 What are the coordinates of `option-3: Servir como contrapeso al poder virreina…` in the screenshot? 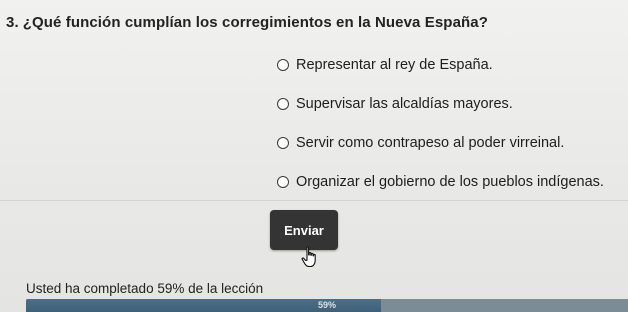 It's located at (440, 143).